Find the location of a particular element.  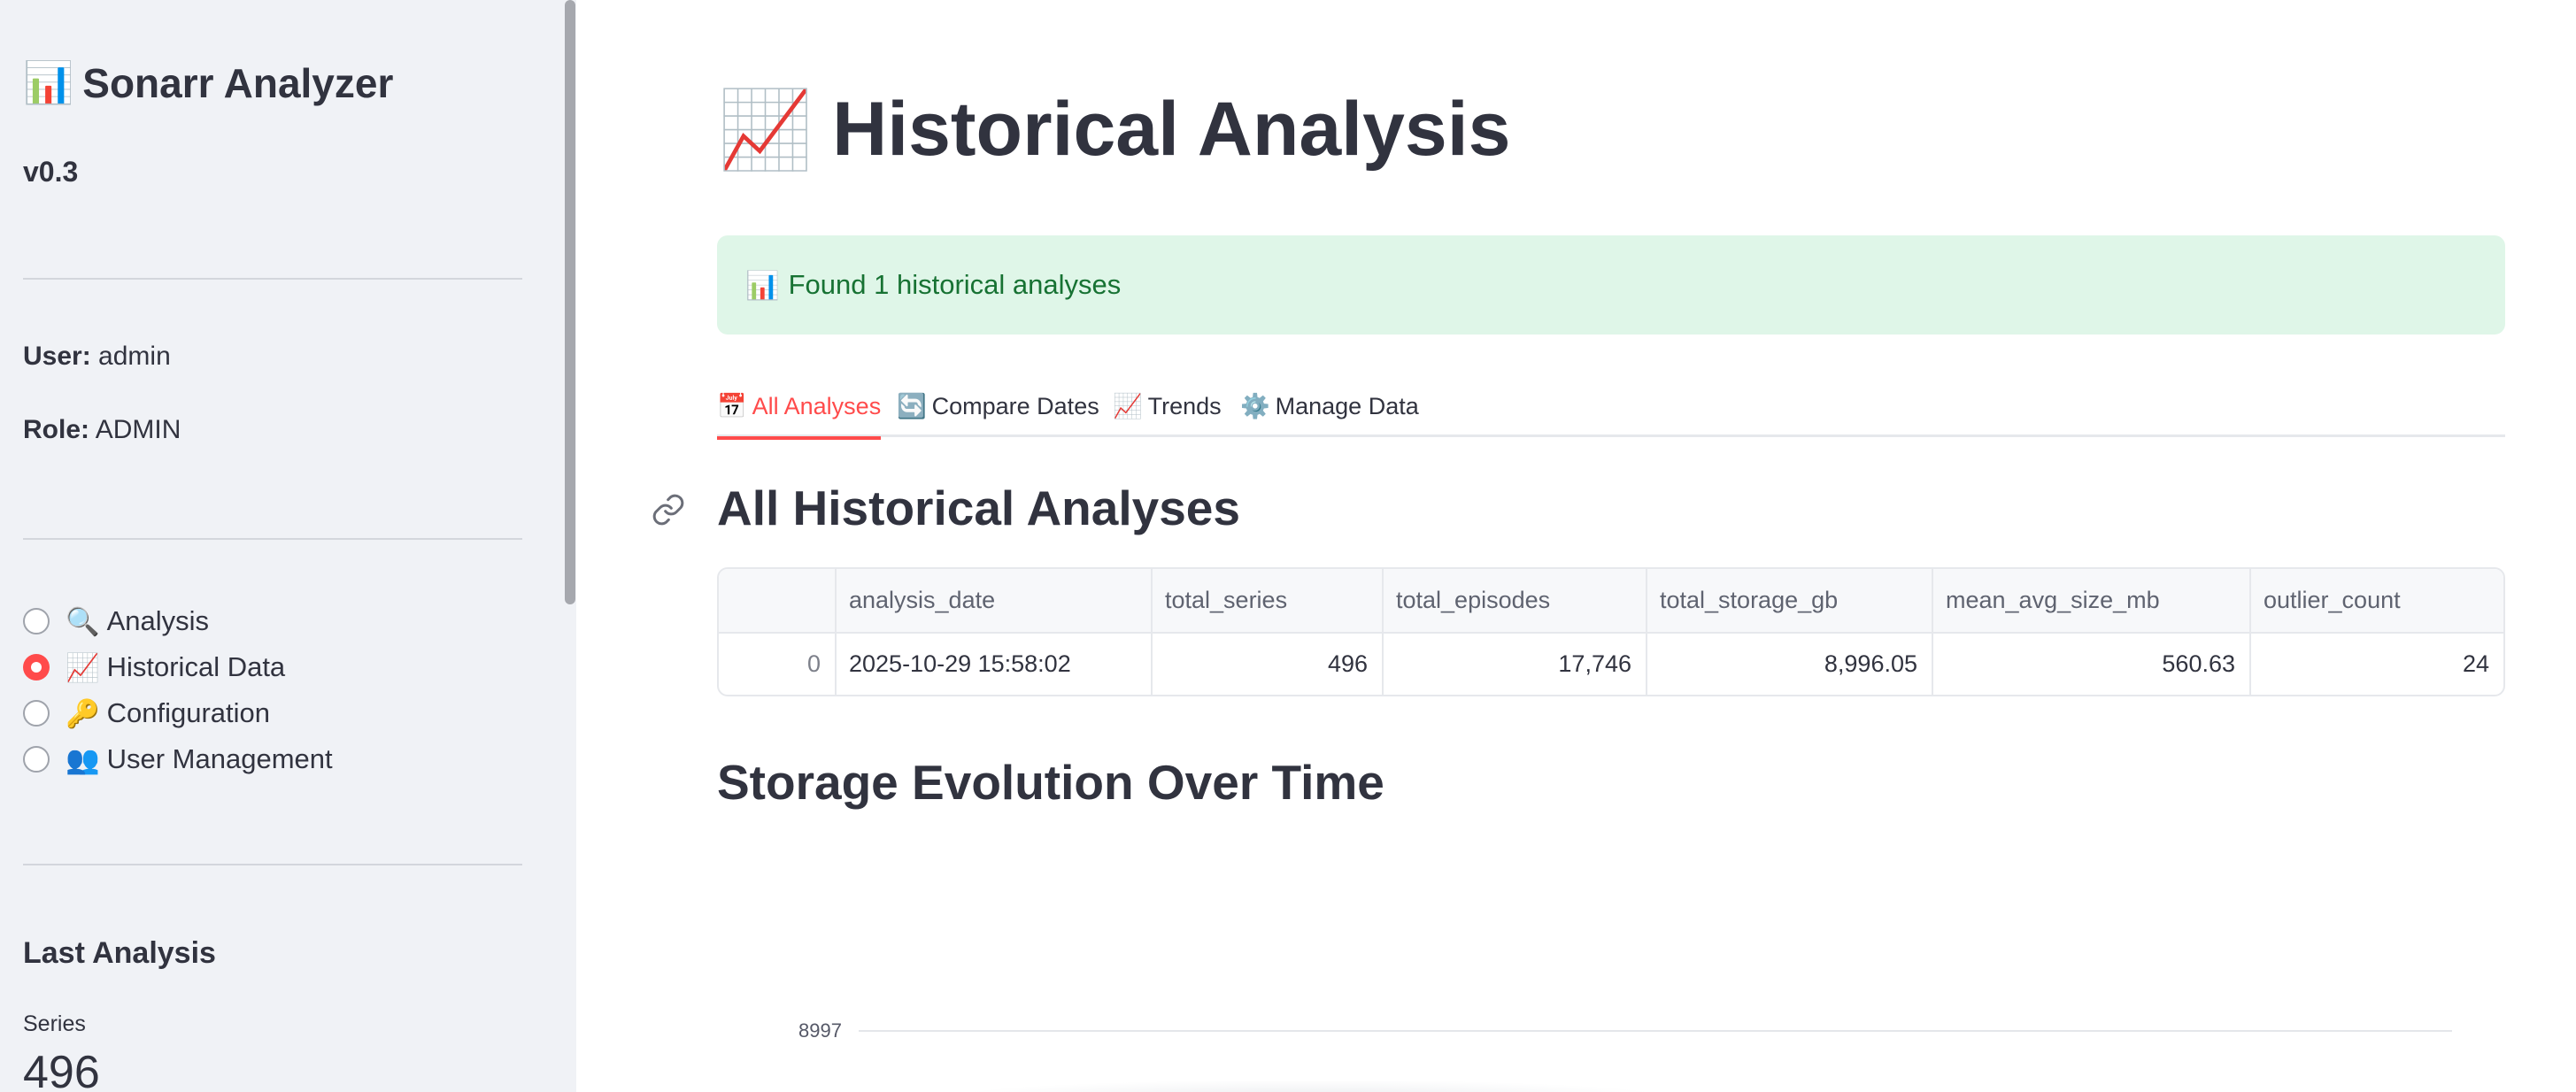

table-cell: 2025-10-29 15:58:02 is located at coordinates (994, 664).